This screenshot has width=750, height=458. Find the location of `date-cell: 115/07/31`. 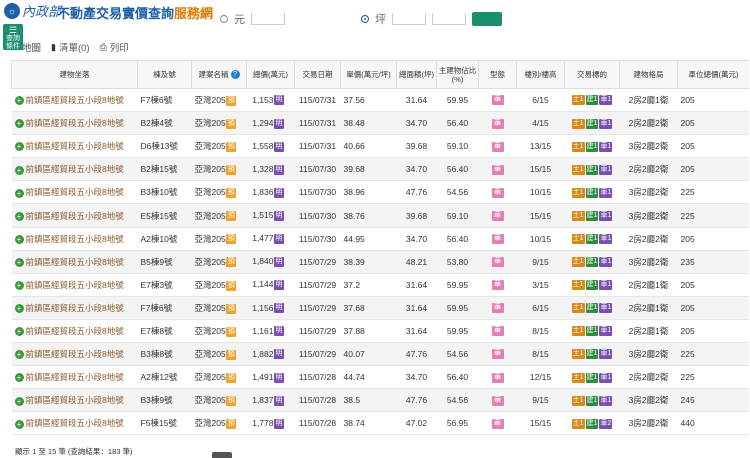

date-cell: 115/07/31 is located at coordinates (317, 123).